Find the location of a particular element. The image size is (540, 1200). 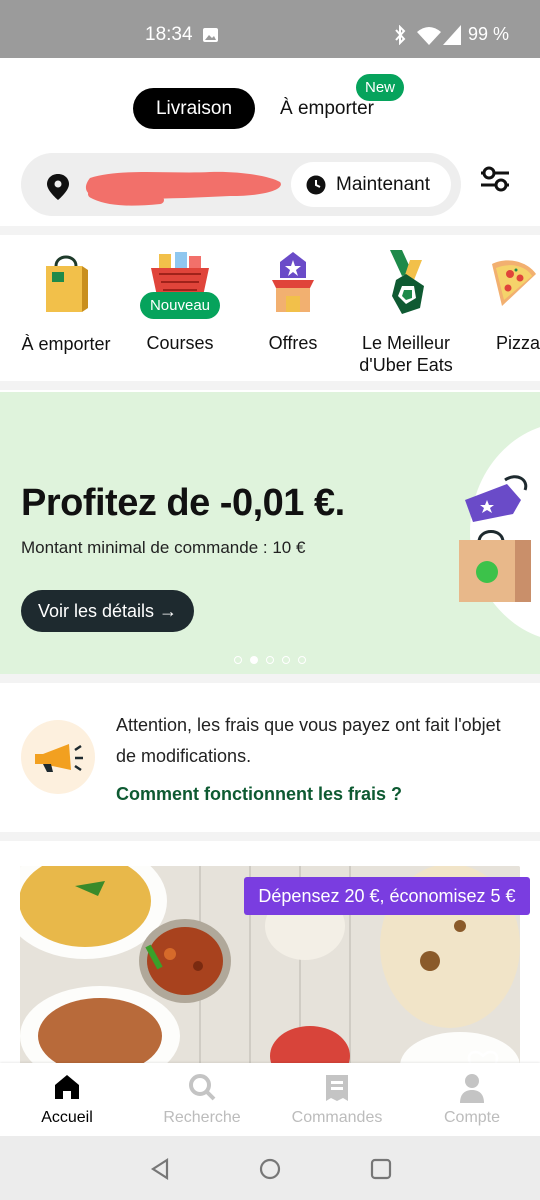

category-groceries: Nouveau Courses is located at coordinates (180, 306).